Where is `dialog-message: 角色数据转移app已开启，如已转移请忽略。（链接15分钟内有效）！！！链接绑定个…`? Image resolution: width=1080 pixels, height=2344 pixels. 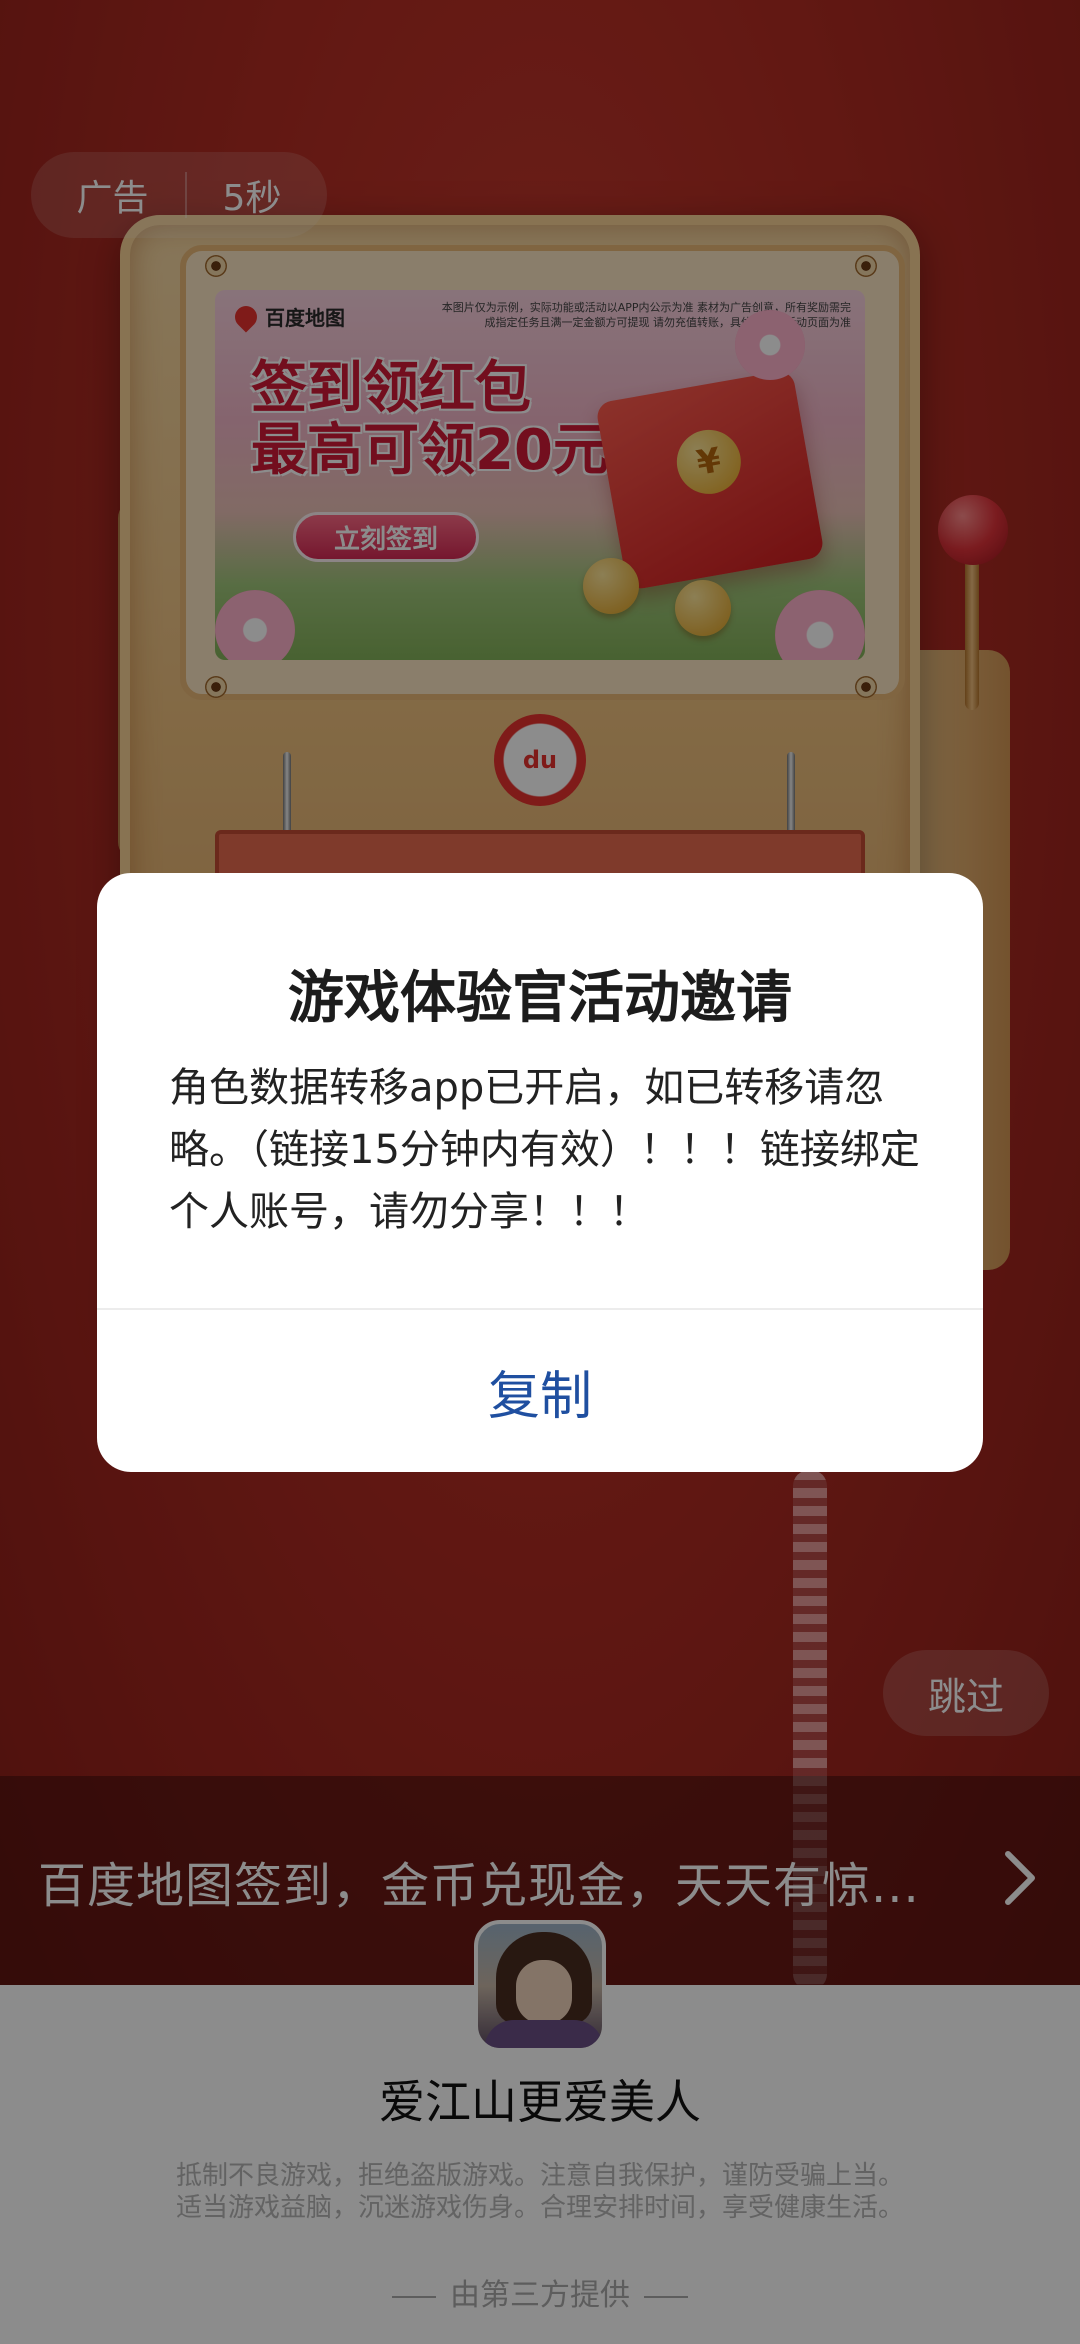 dialog-message: 角色数据转移app已开启，如已转移请忽略。（链接15分钟内有效）！！！链接绑定个… is located at coordinates (544, 1150).